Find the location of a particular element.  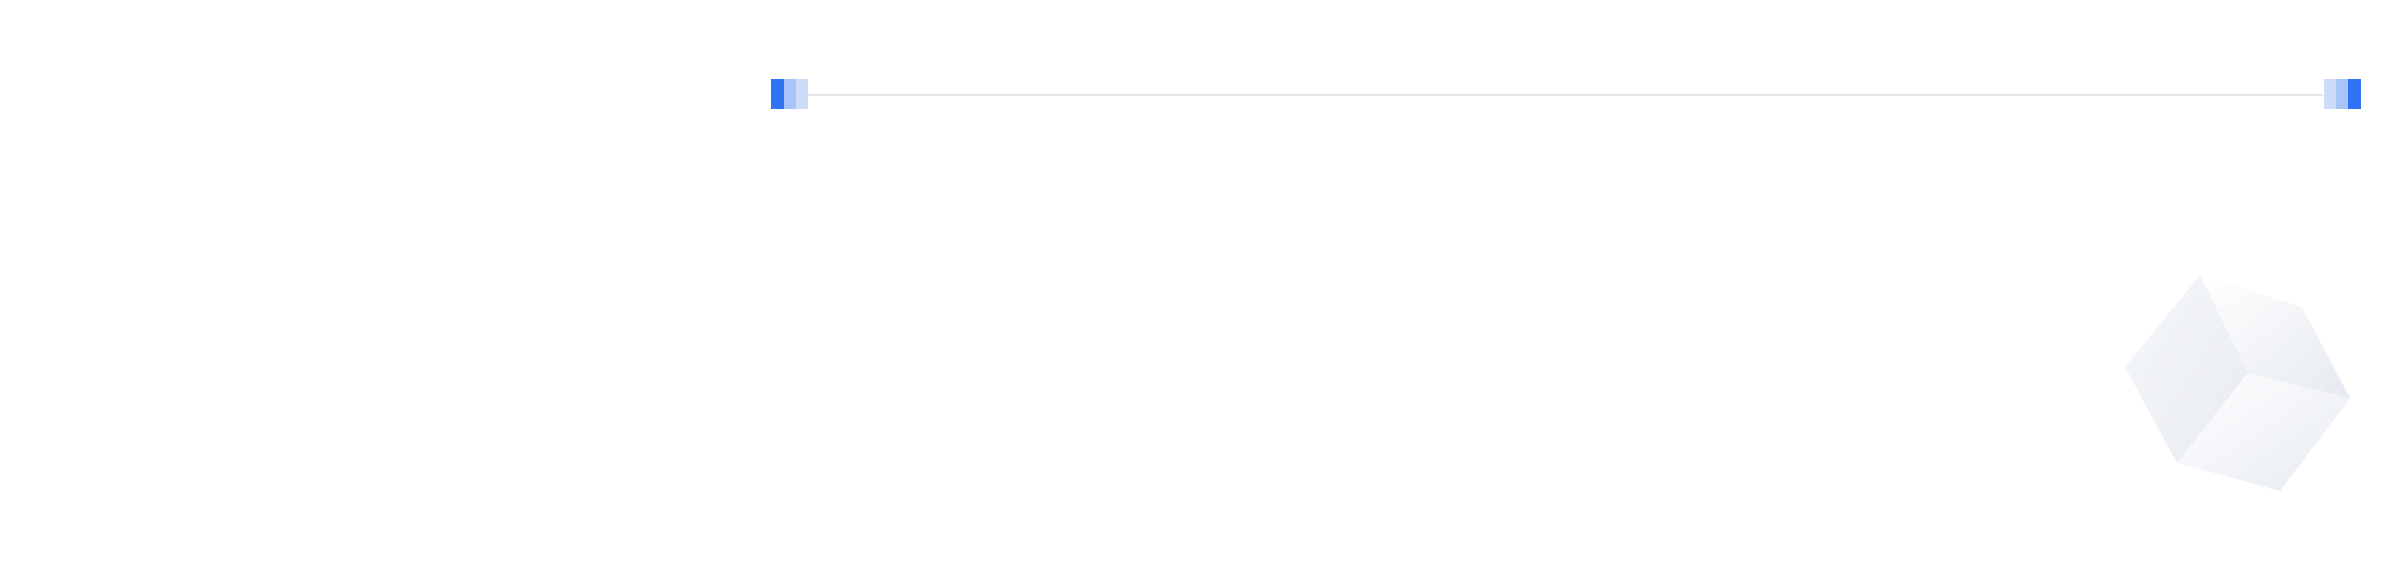

left-bracket-segment-mid is located at coordinates (790, 94).